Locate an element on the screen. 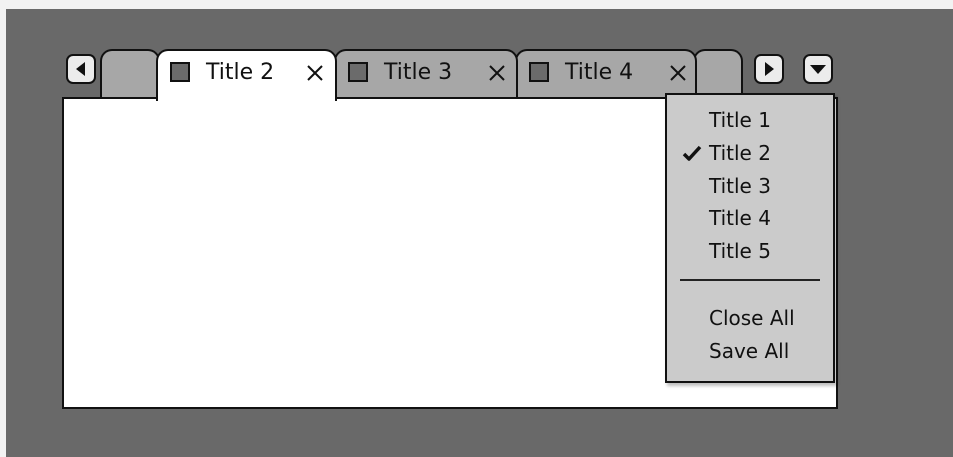  menu-separator is located at coordinates (750, 280).